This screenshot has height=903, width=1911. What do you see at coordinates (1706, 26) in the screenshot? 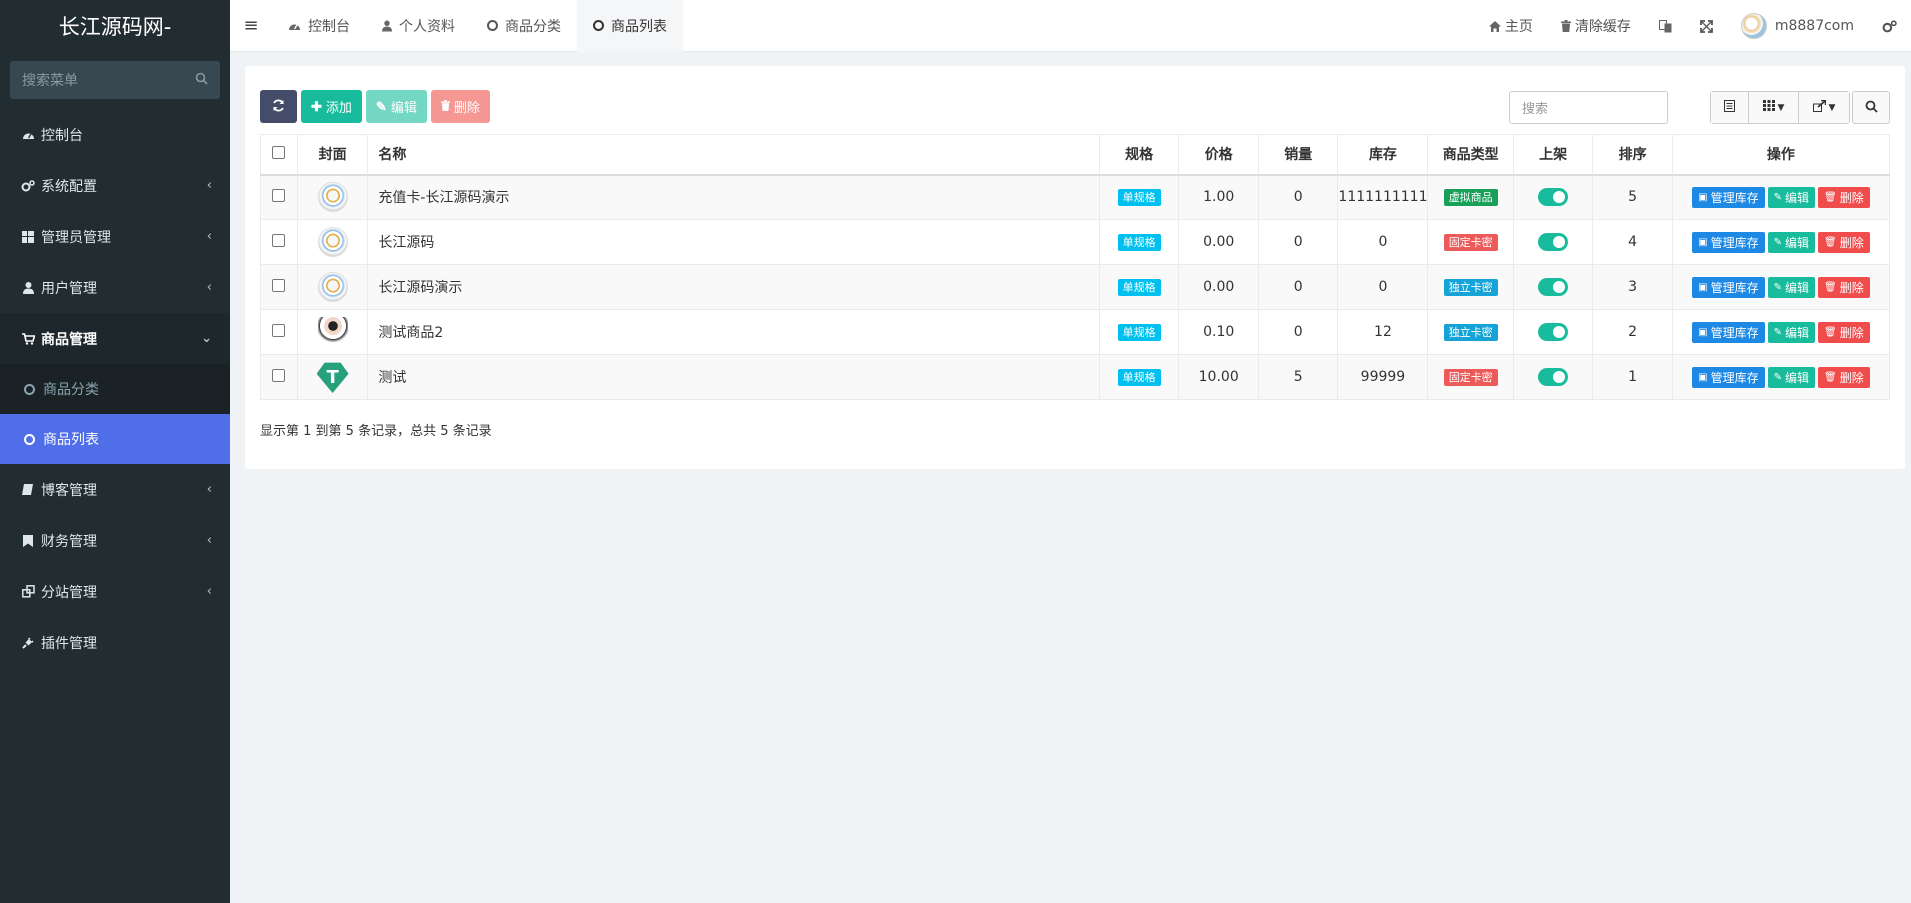
I see `fullscreen-icon` at bounding box center [1706, 26].